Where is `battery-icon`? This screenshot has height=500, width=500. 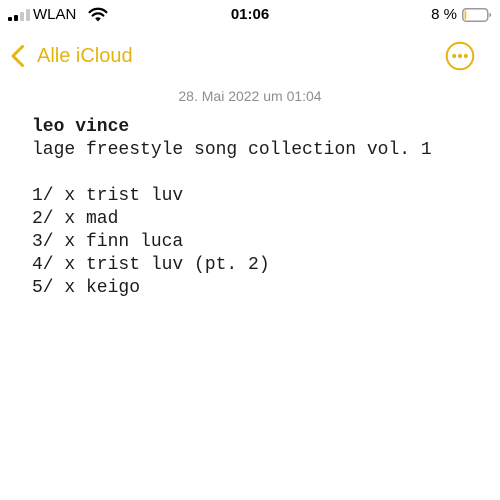
battery-icon is located at coordinates (477, 15).